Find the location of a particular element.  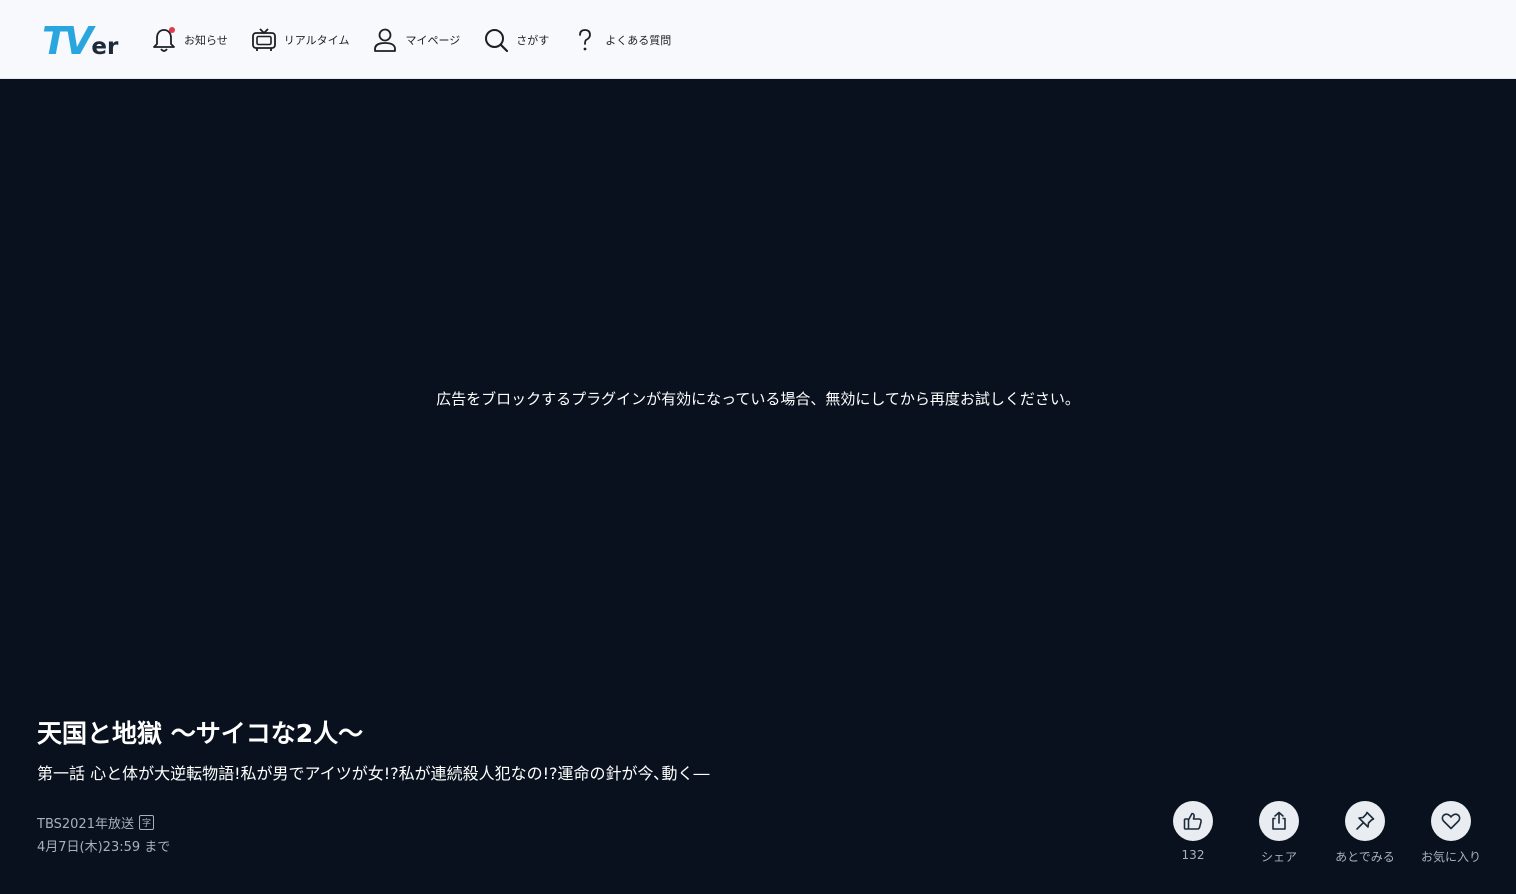

nav-notifications: お知らせ is located at coordinates (189, 40).